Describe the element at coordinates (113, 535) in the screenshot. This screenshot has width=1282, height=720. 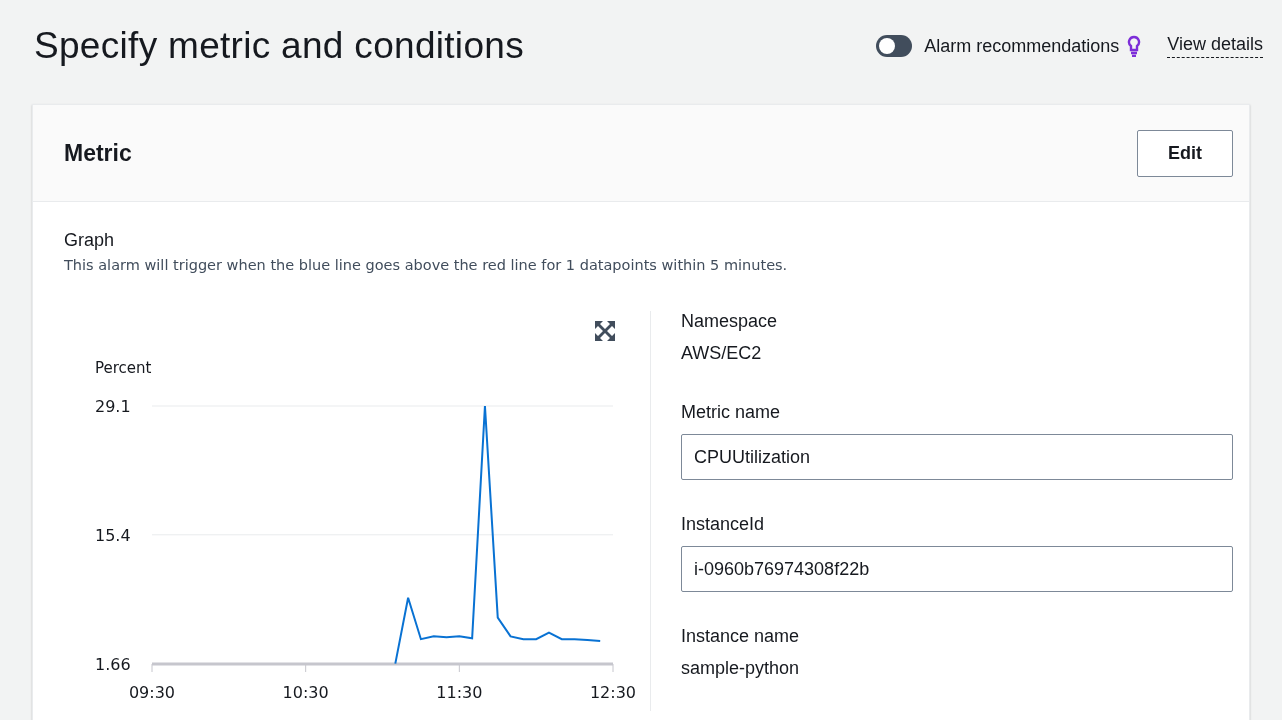
I see `y-tick-label: 15.4` at that location.